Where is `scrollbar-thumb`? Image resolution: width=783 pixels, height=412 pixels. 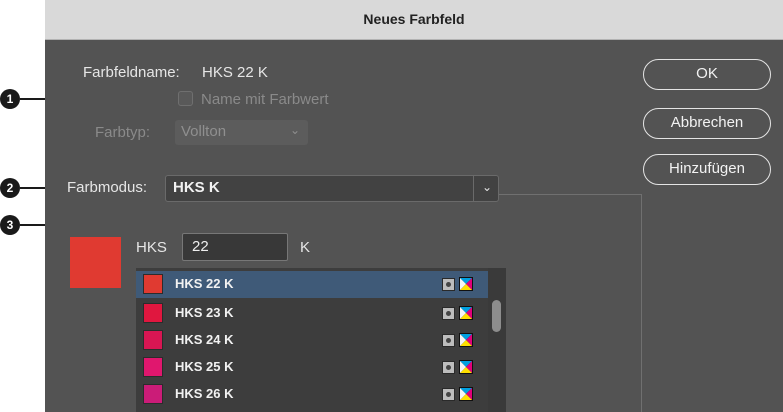
scrollbar-thumb is located at coordinates (496, 316).